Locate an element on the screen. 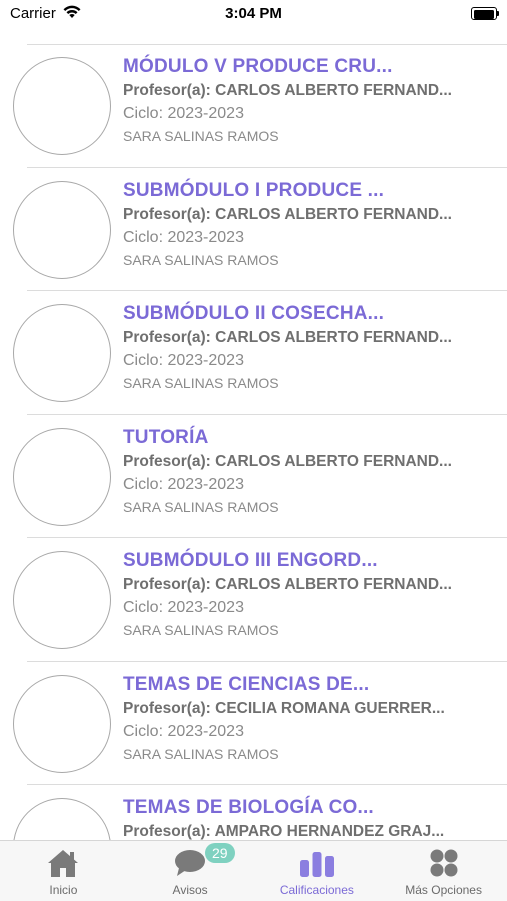 This screenshot has width=507, height=901. course-title: TUTORÍA is located at coordinates (166, 437).